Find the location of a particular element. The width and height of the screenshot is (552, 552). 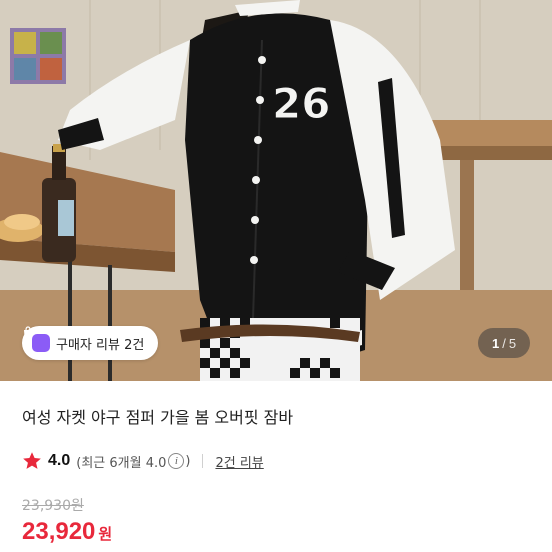

sale-price-number: 23,920 is located at coordinates (59, 531).